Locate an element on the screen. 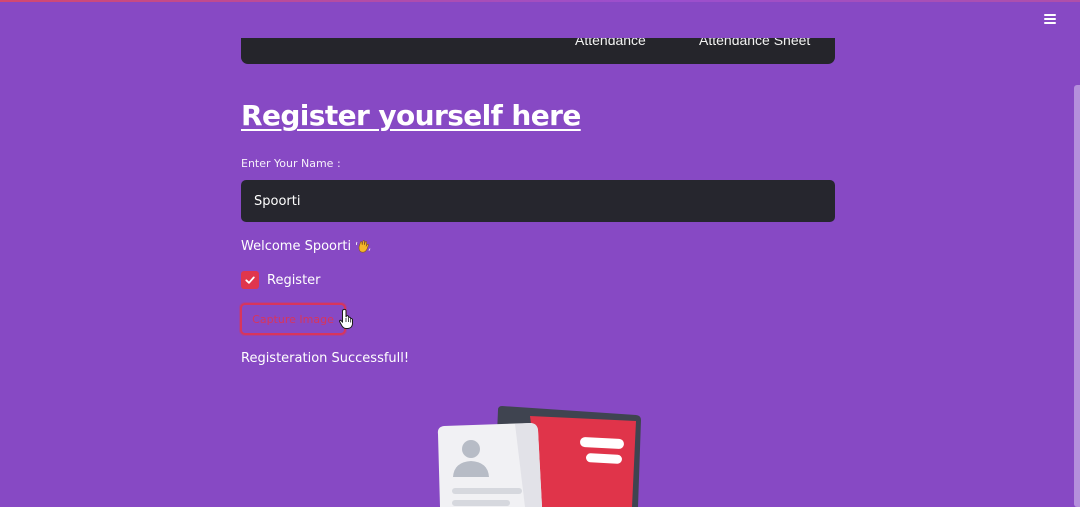 Image resolution: width=1080 pixels, height=507 pixels. page-title: Register yourself here is located at coordinates (411, 115).